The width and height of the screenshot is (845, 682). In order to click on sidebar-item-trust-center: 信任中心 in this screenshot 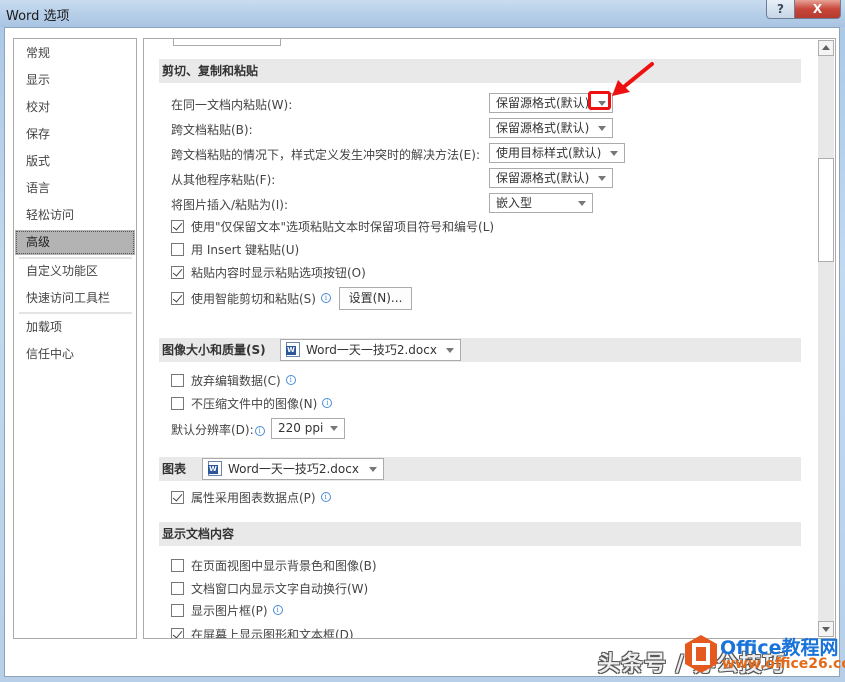, I will do `click(75, 354)`.